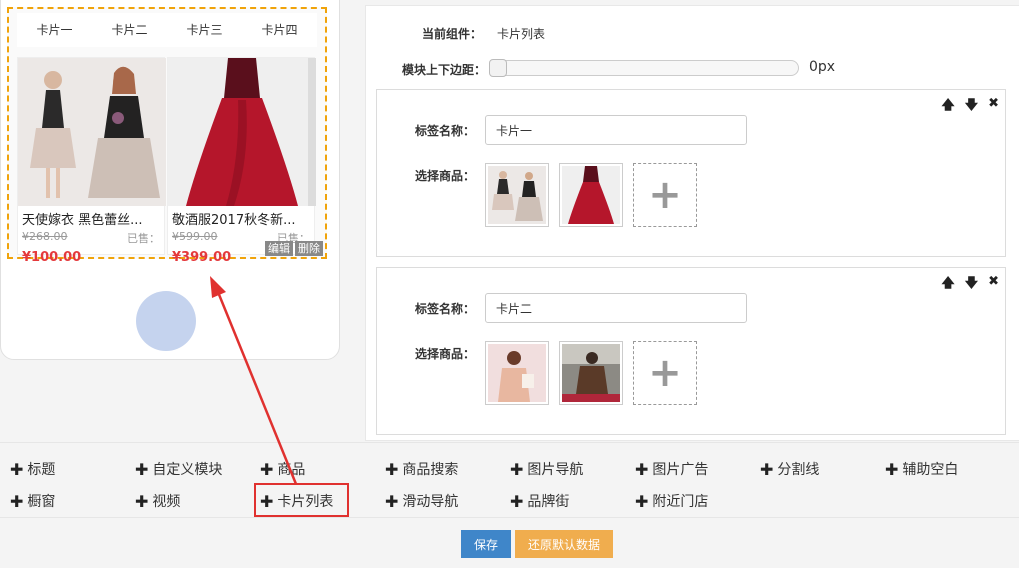 The image size is (1019, 568). Describe the element at coordinates (157, 501) in the screenshot. I see `component-video: ✚ 视频` at that location.